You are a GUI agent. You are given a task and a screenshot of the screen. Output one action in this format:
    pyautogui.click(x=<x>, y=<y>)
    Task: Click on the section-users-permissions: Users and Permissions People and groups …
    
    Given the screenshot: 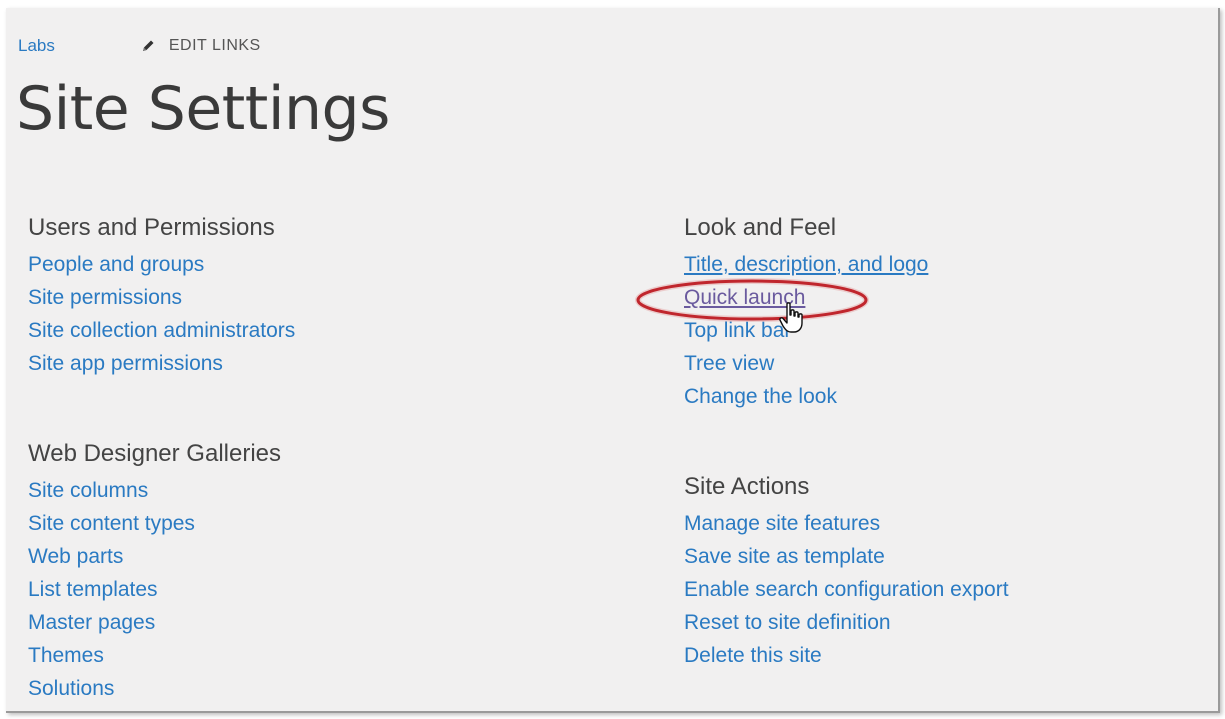 What is the action you would take?
    pyautogui.click(x=161, y=297)
    